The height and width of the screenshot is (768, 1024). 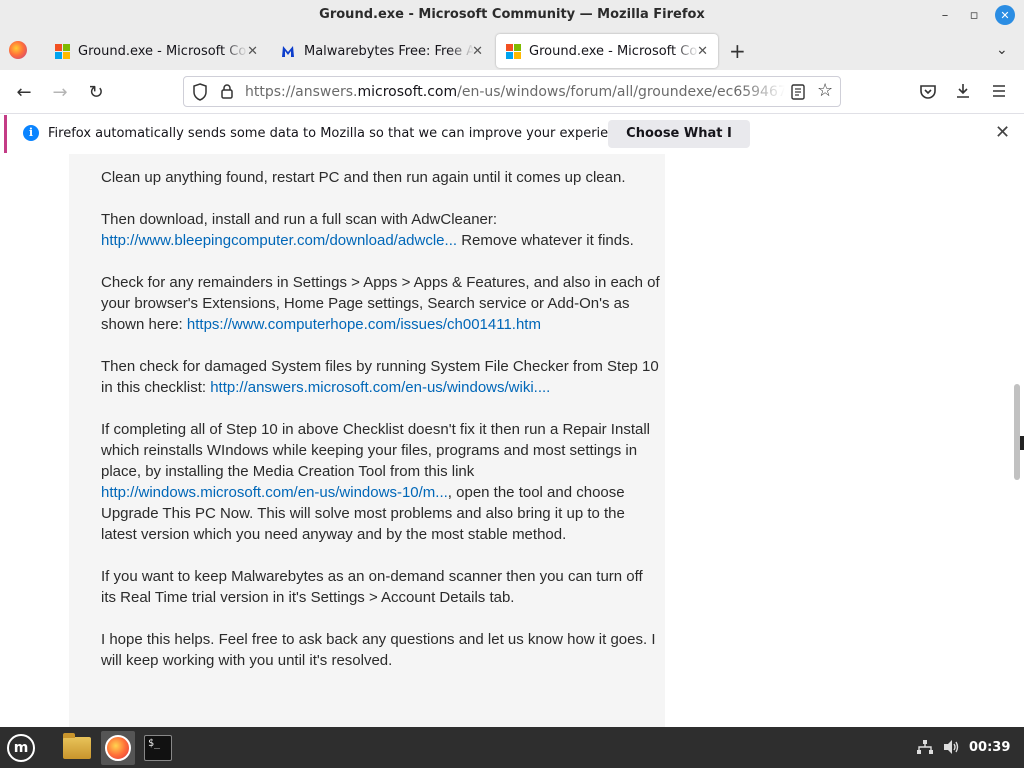 I want to click on back-button: ←, so click(x=24, y=92).